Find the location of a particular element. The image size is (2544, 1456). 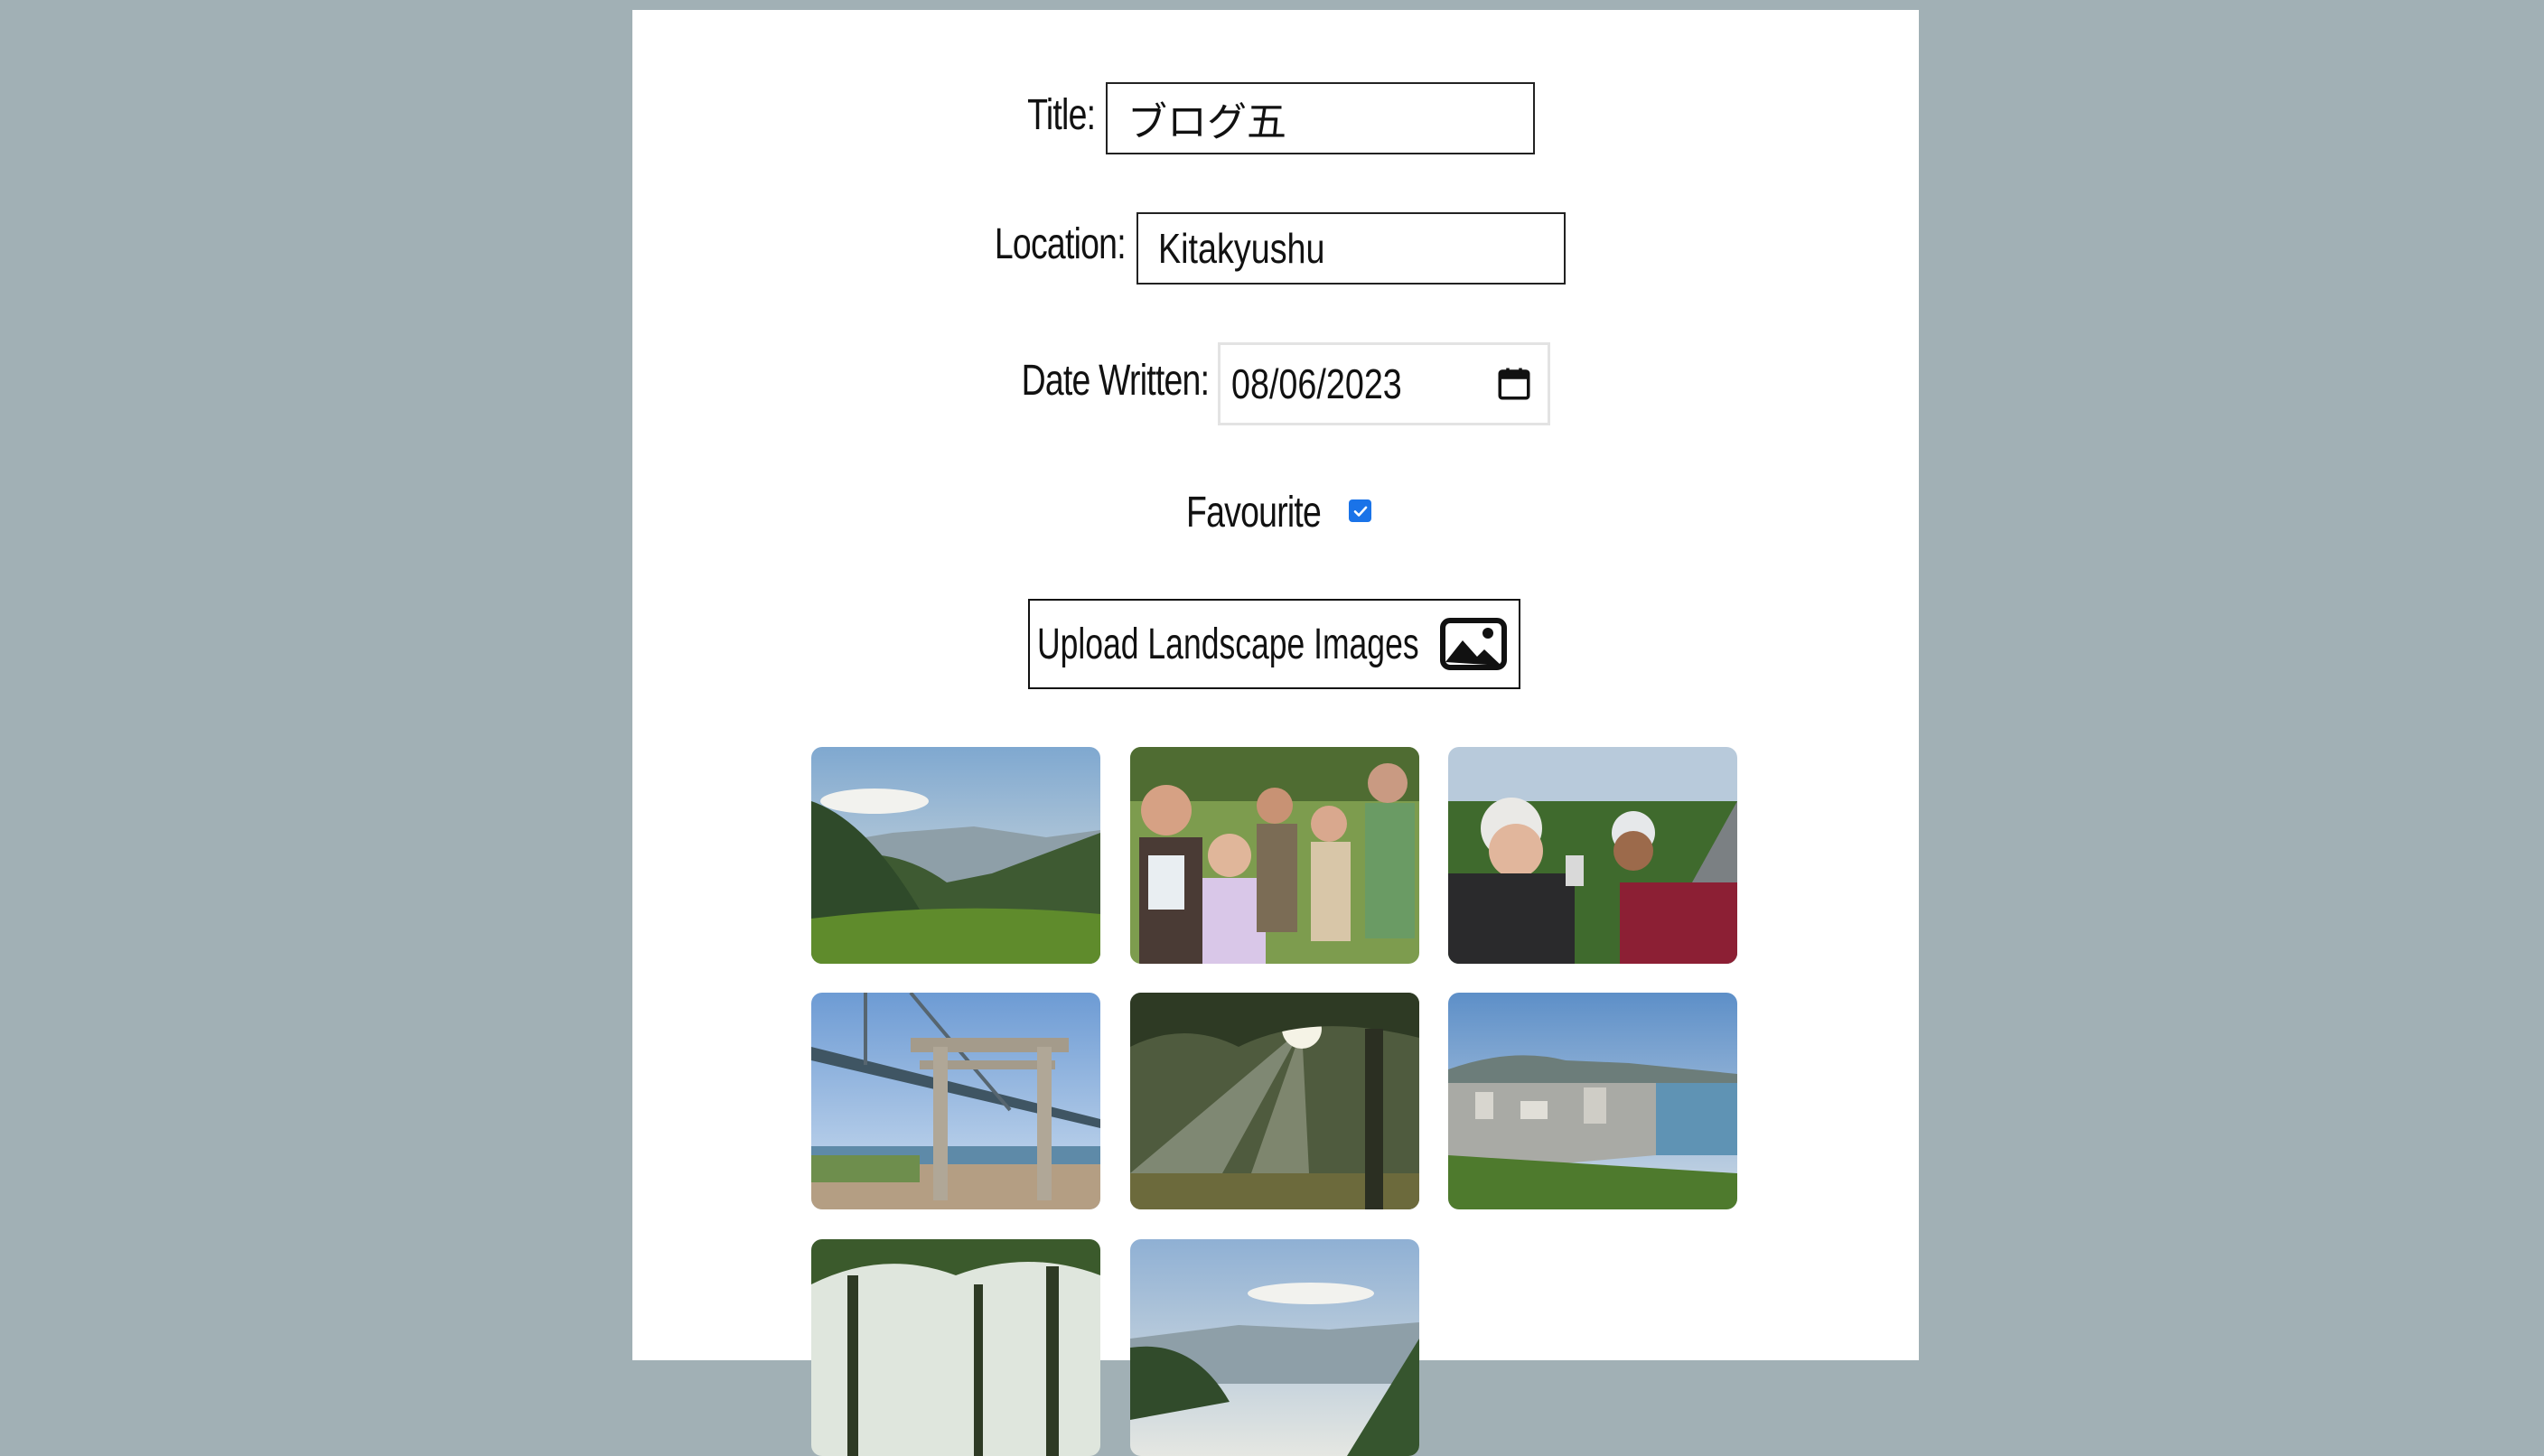

date-input-value: 08/06/2023 is located at coordinates (1316, 383).